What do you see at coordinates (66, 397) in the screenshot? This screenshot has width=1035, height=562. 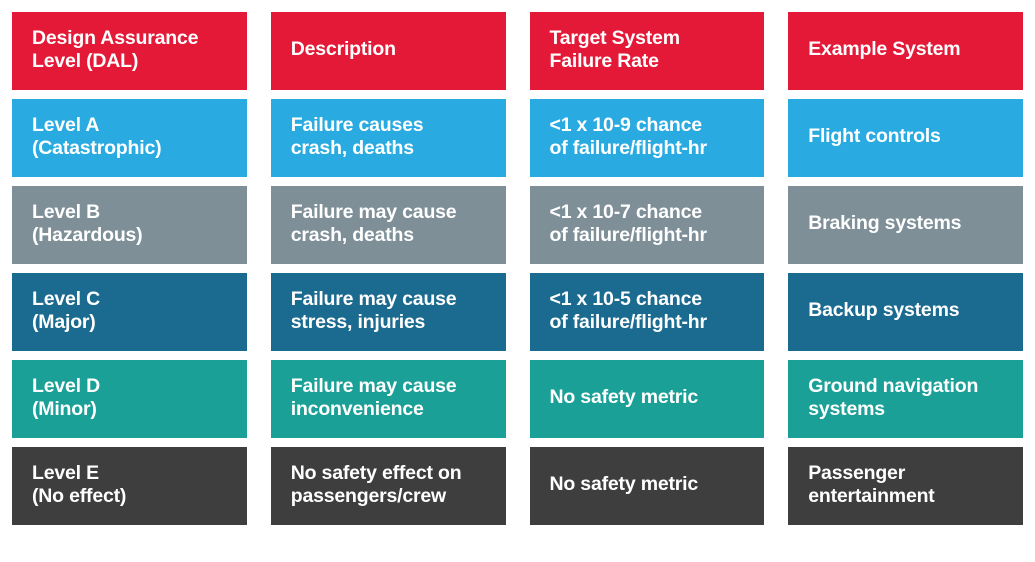 I see `cell-text: Level D (Minor)` at bounding box center [66, 397].